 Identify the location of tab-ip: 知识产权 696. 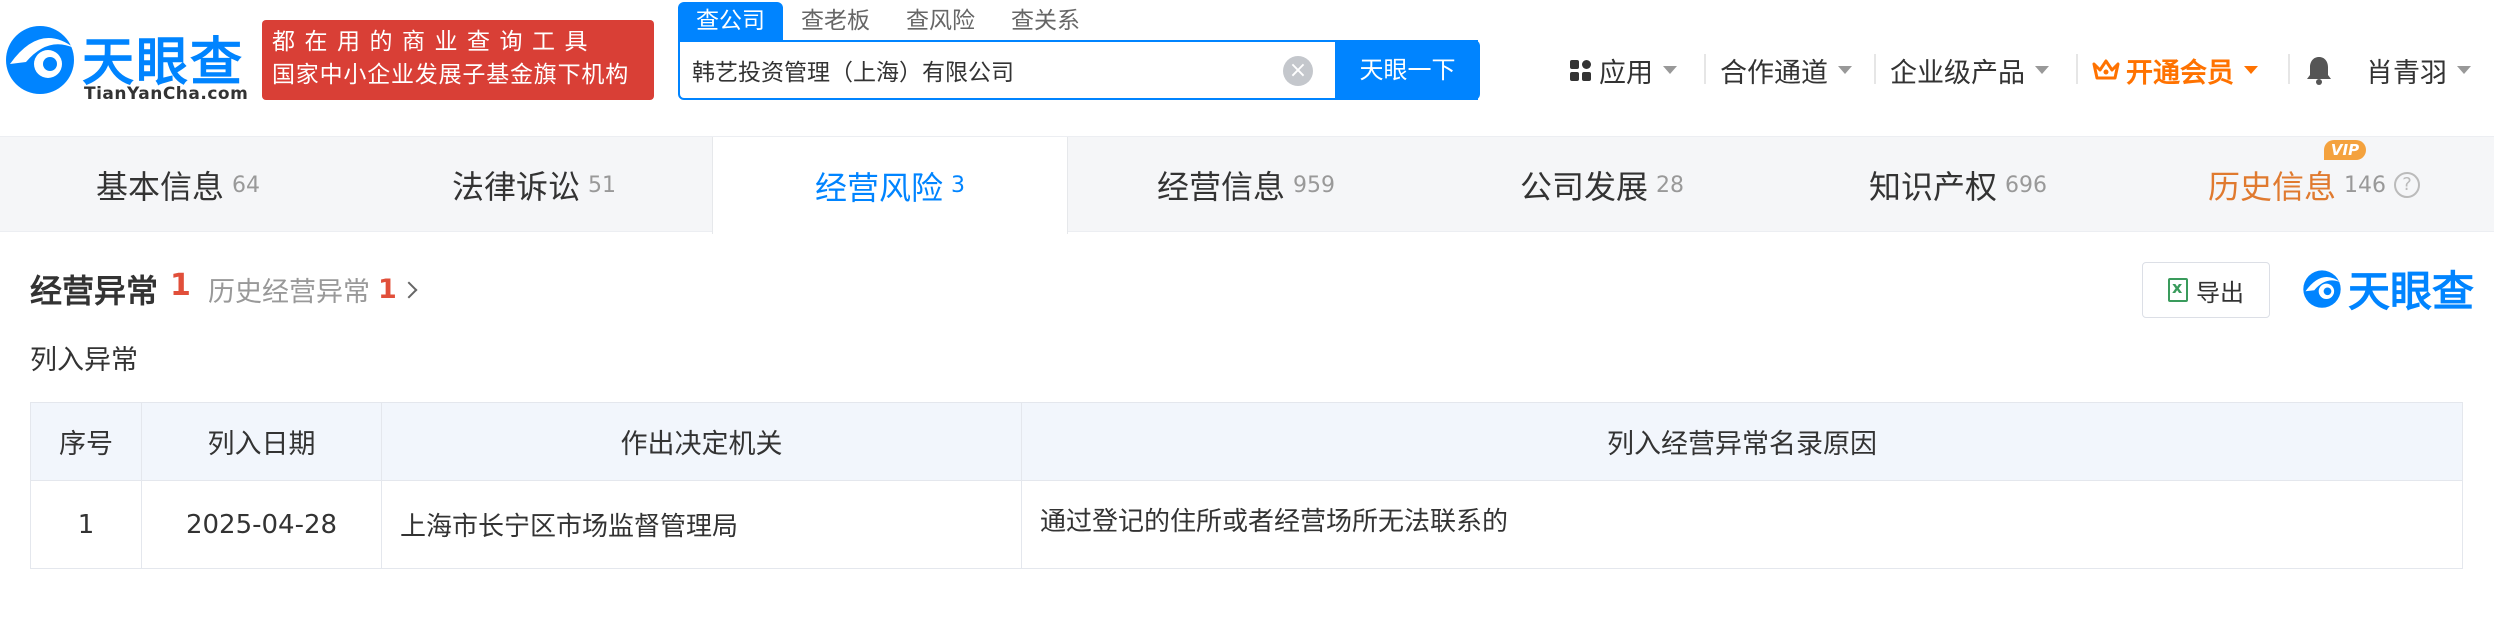
(1958, 185).